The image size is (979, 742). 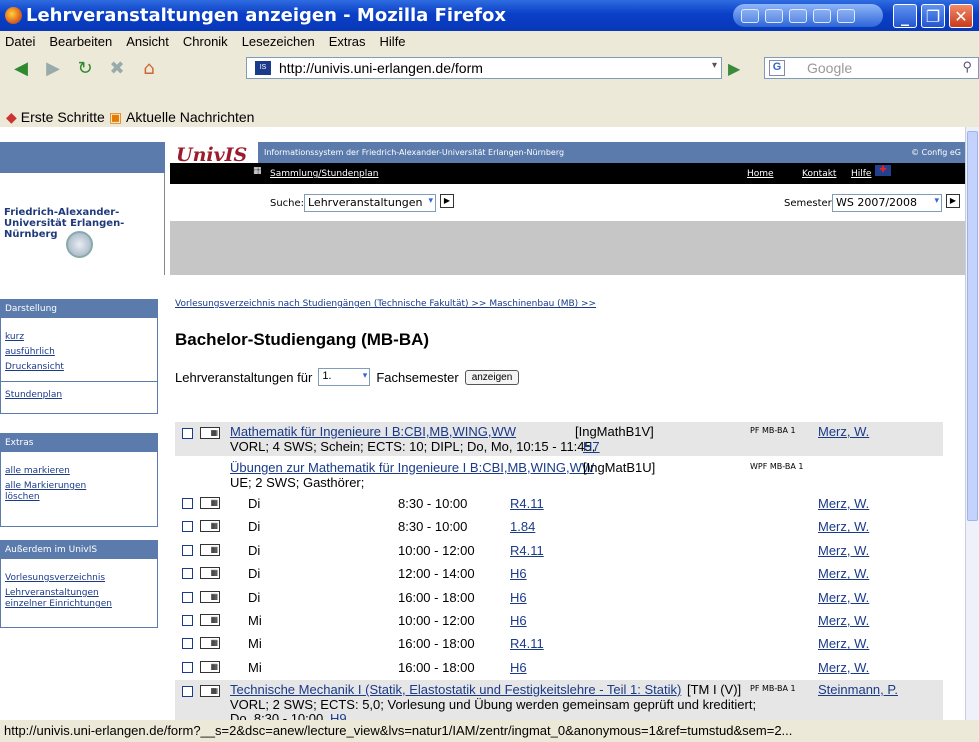 I want to click on nav-kontakt-link: Kontakt, so click(x=819, y=174).